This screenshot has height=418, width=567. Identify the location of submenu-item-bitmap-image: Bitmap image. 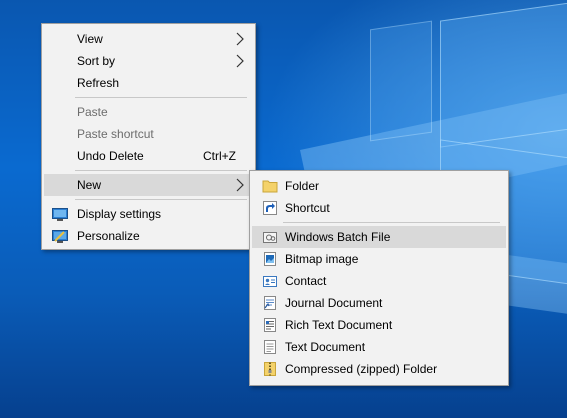
(379, 259).